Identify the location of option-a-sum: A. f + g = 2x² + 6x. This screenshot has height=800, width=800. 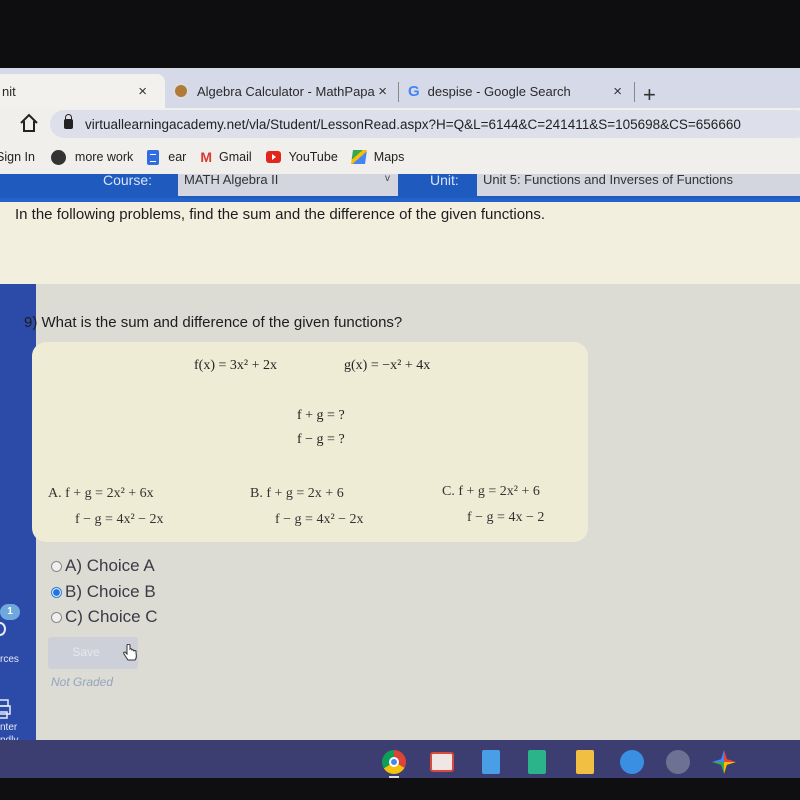
(101, 494).